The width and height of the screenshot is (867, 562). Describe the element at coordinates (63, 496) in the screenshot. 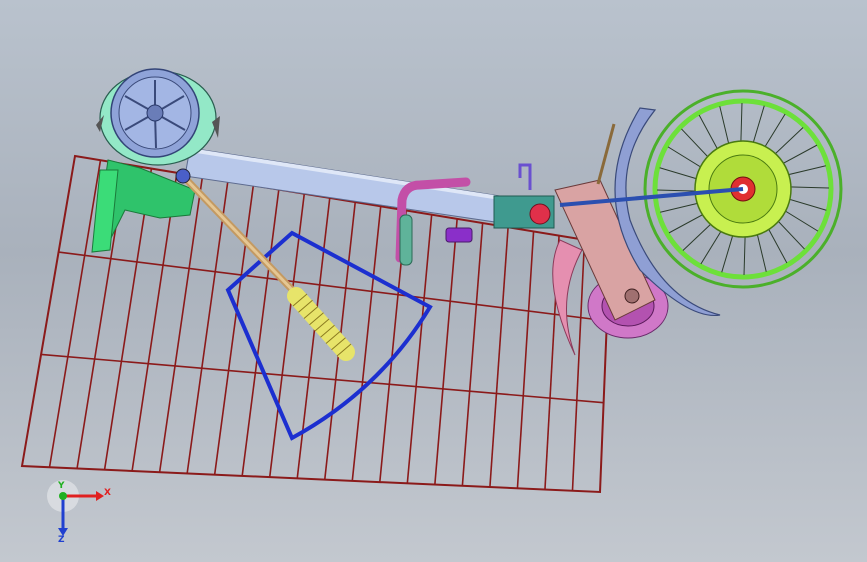

I see `y-axis-dot` at that location.